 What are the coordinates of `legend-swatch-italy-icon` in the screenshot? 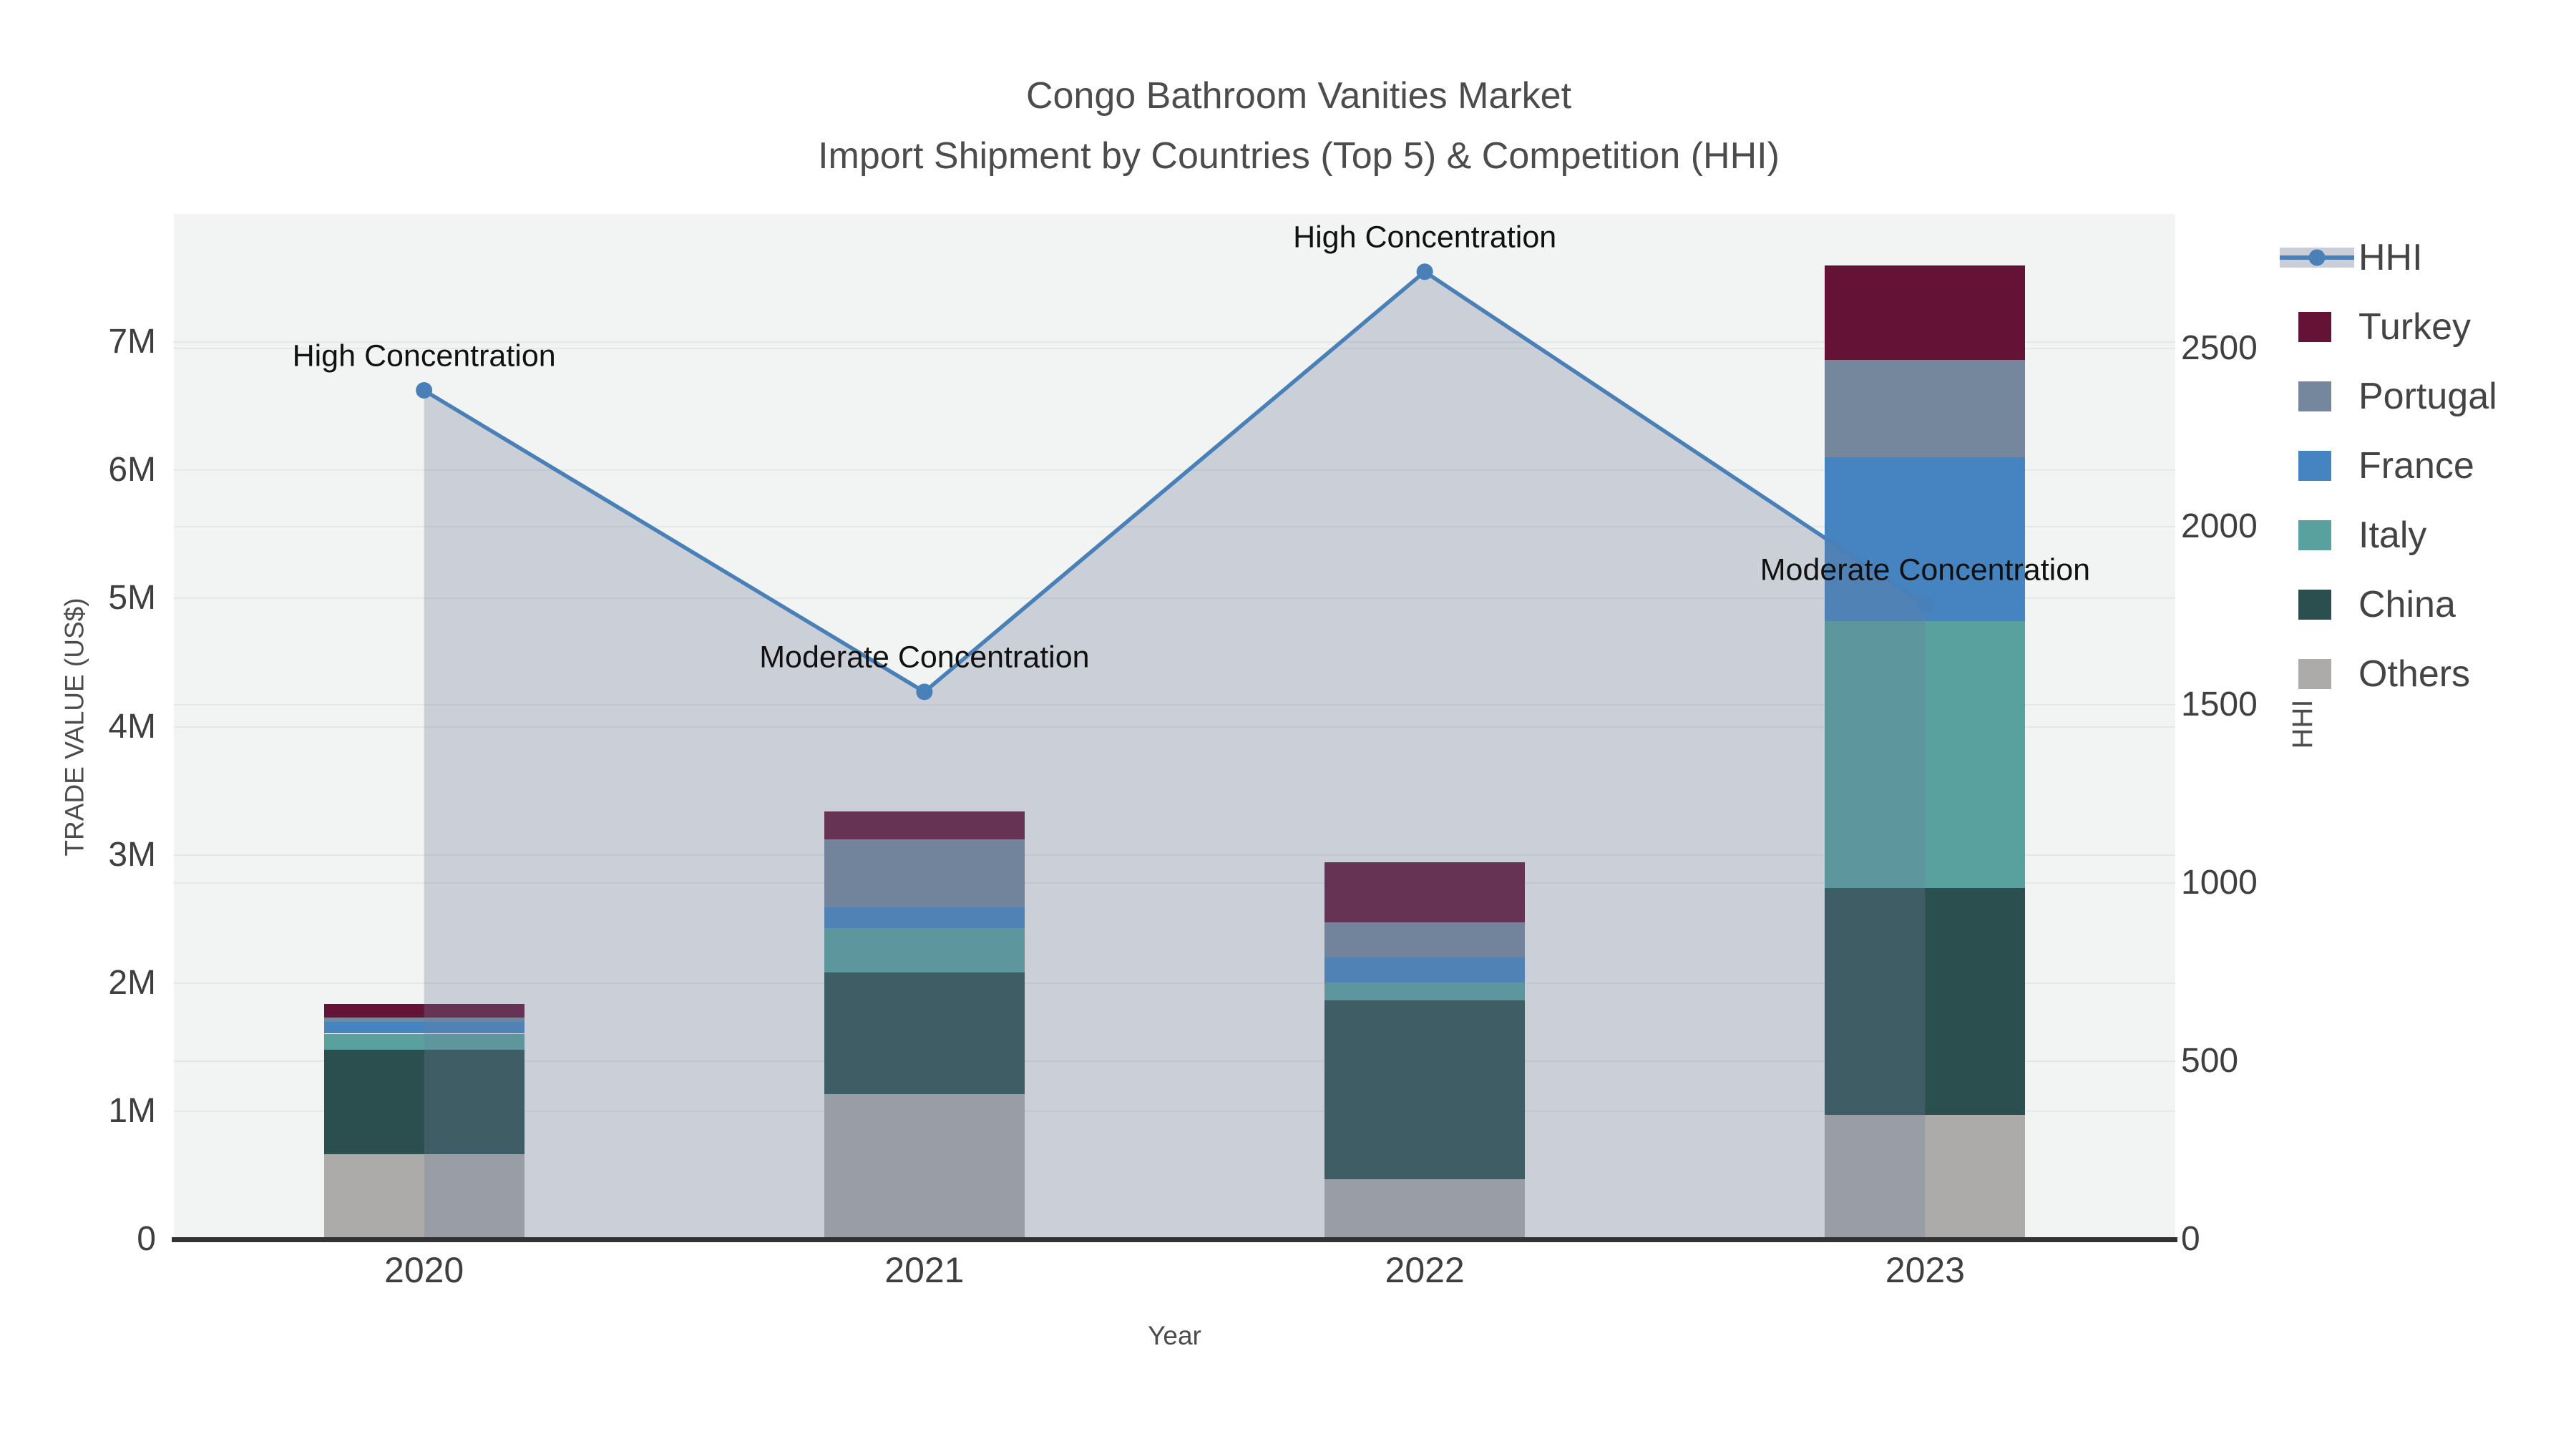 It's located at (2314, 535).